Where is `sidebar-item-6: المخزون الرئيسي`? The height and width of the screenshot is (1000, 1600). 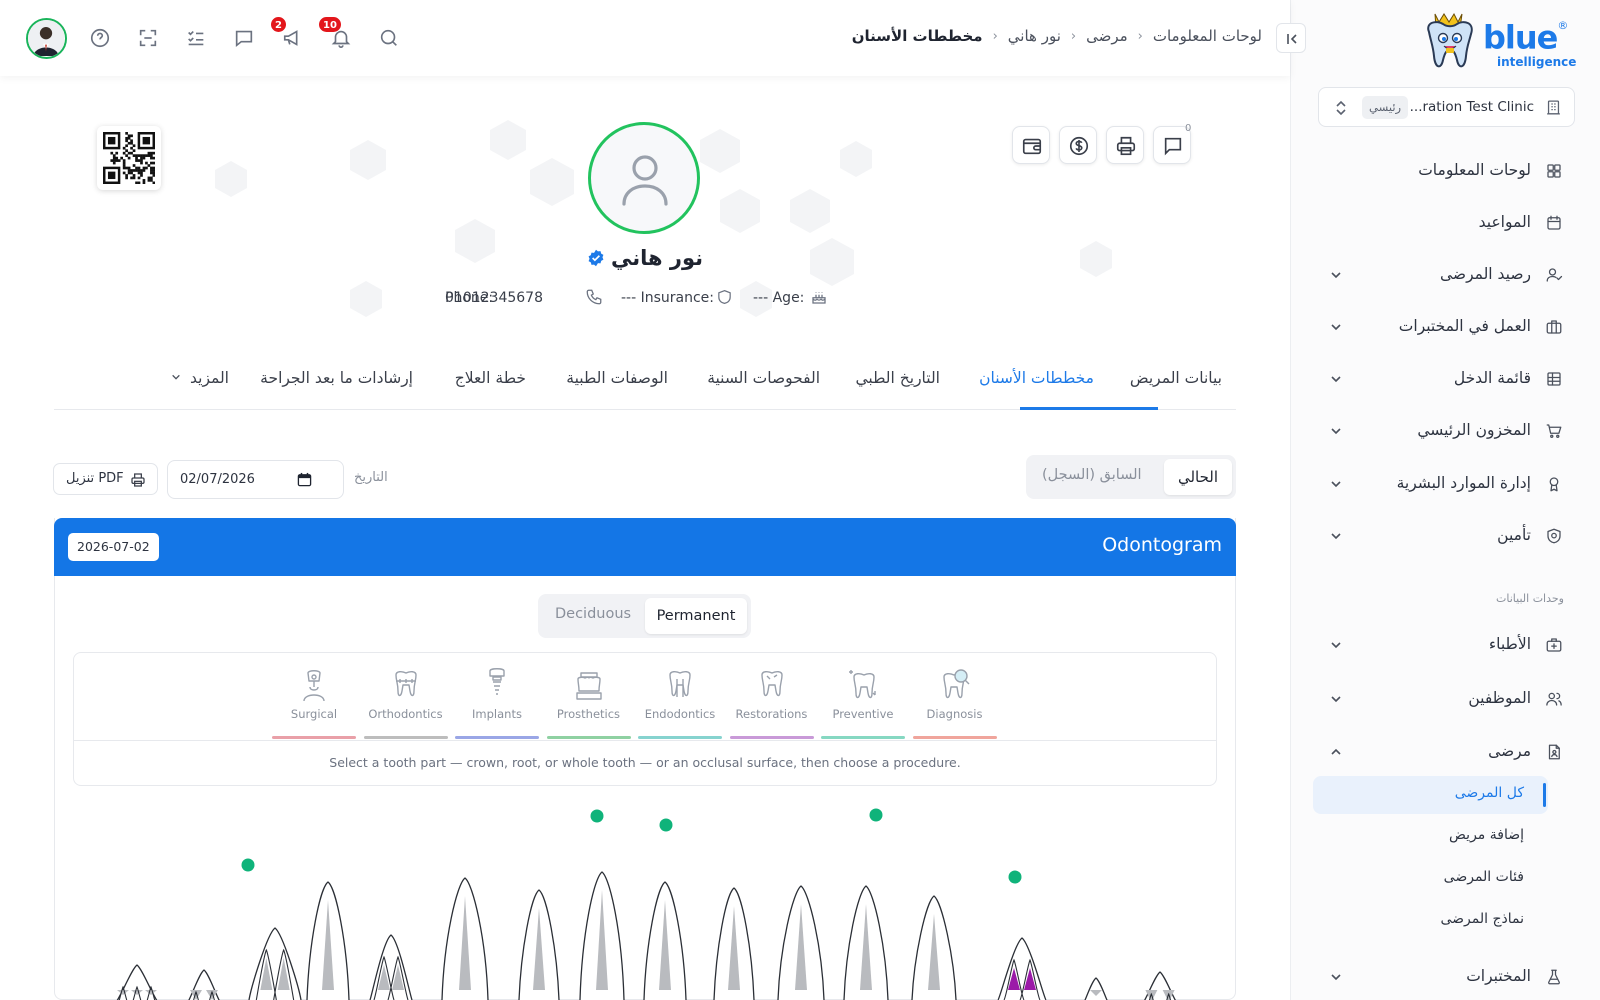 sidebar-item-6: المخزون الرئيسي is located at coordinates (1445, 431).